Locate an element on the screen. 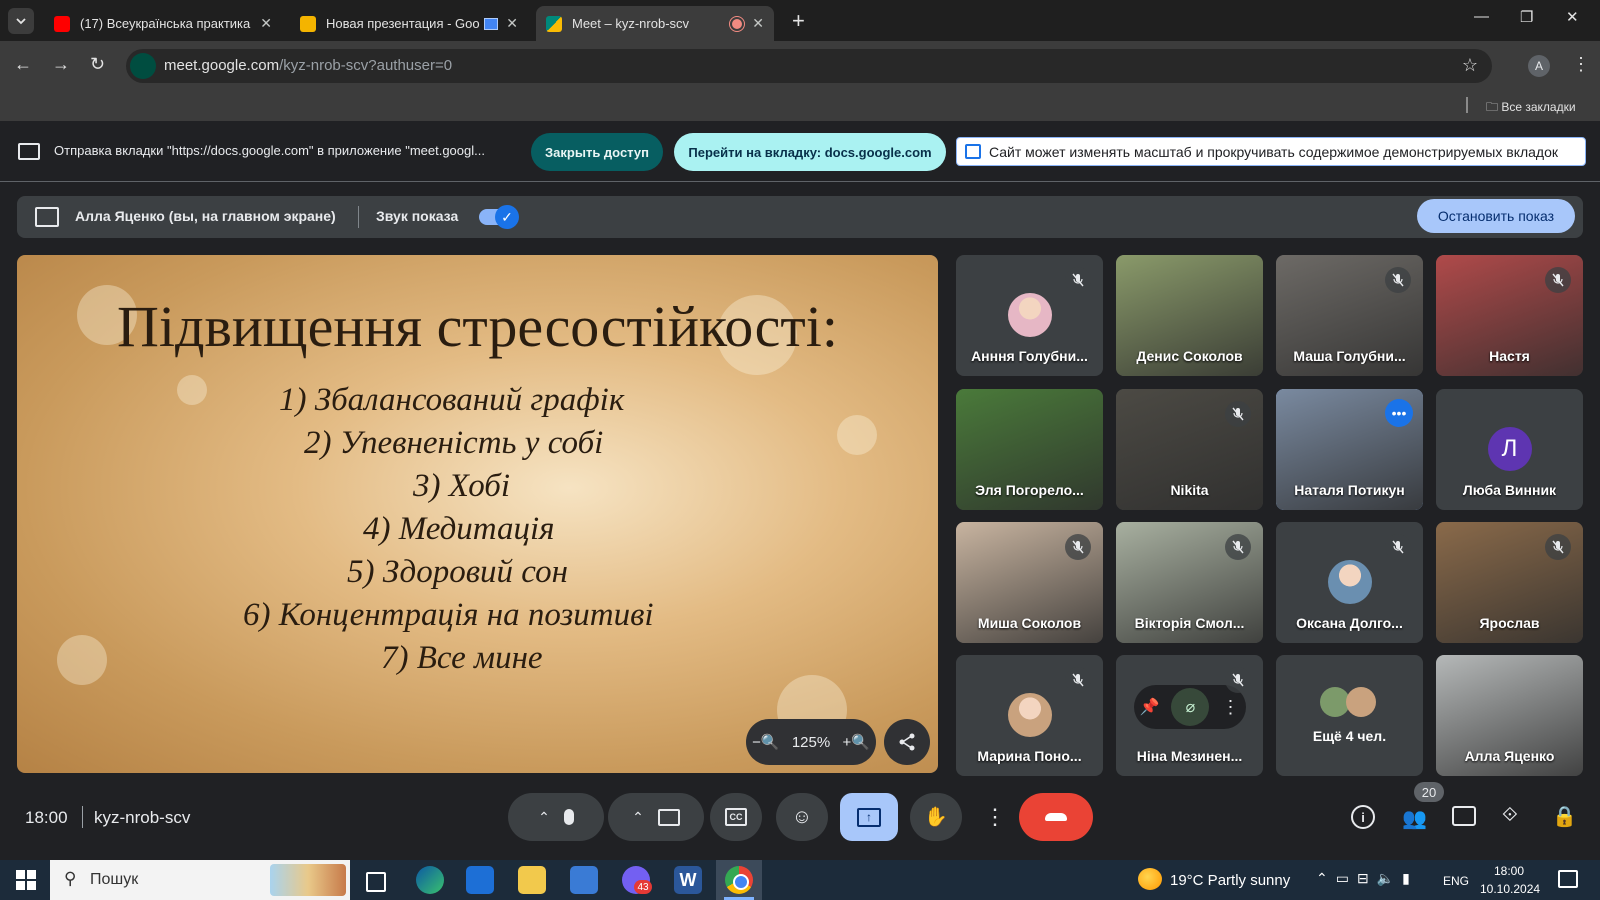  emoji-icon: ☺ is located at coordinates (802, 816).